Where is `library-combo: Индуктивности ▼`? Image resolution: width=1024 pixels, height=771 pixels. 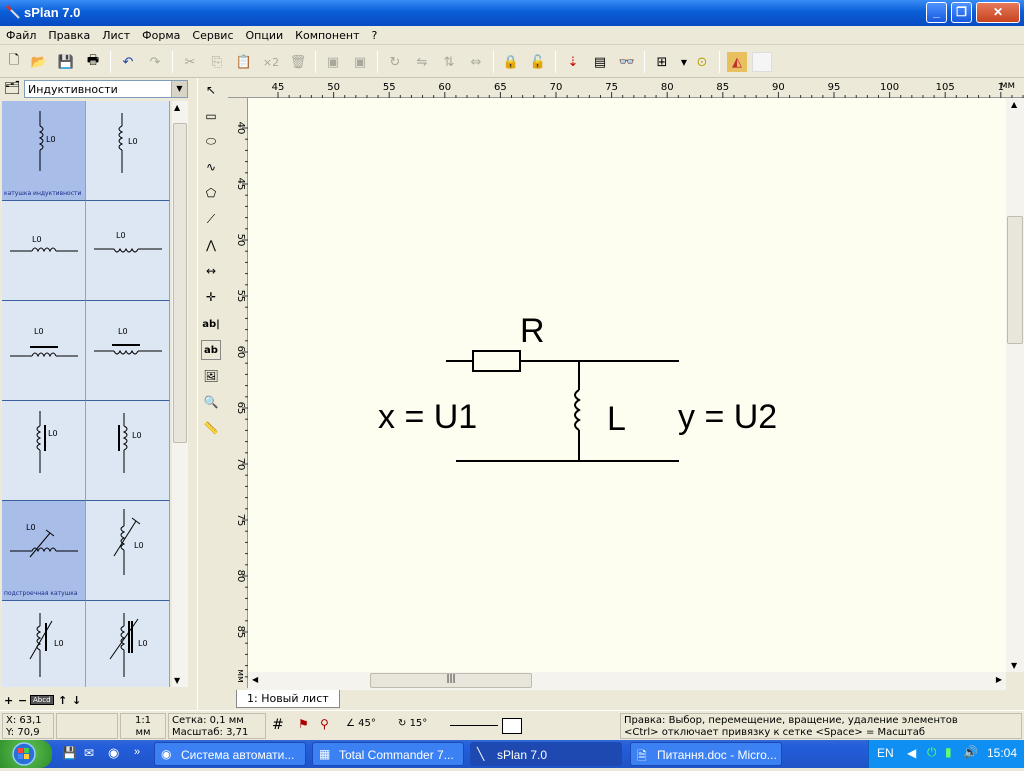 library-combo: Индуктивности ▼ is located at coordinates (106, 89).